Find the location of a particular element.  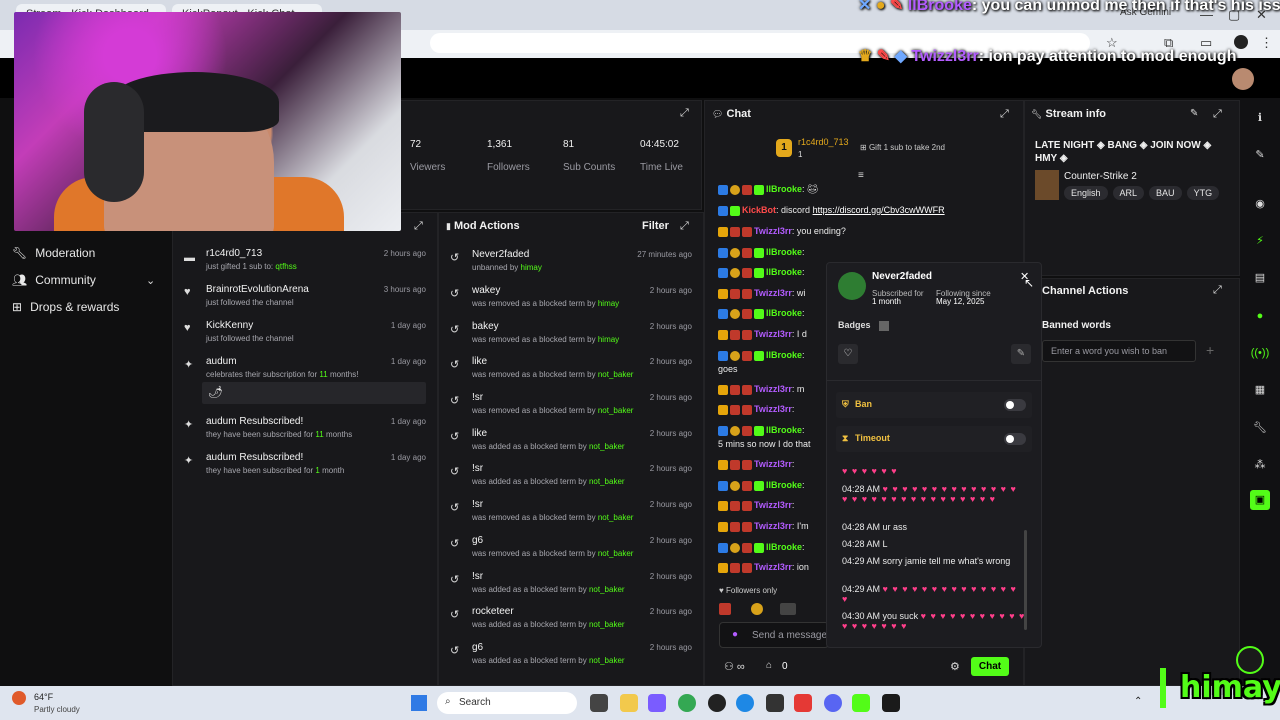

stream-category: Counter-Strike 2 is located at coordinates (1100, 176).